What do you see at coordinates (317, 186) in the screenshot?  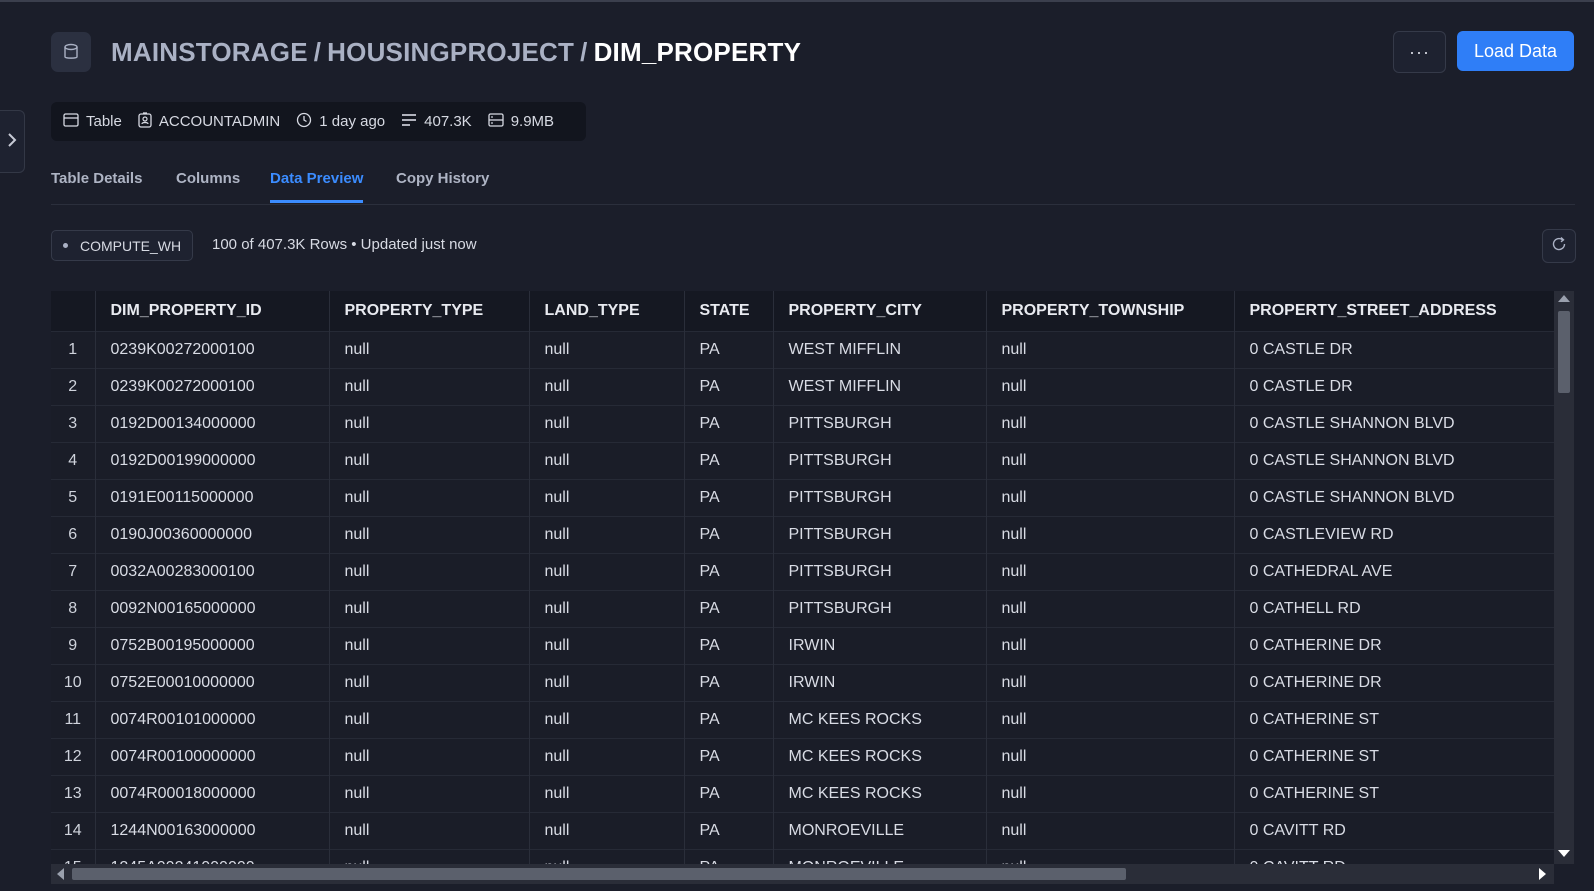 I see `tab-data-preview: Data Preview` at bounding box center [317, 186].